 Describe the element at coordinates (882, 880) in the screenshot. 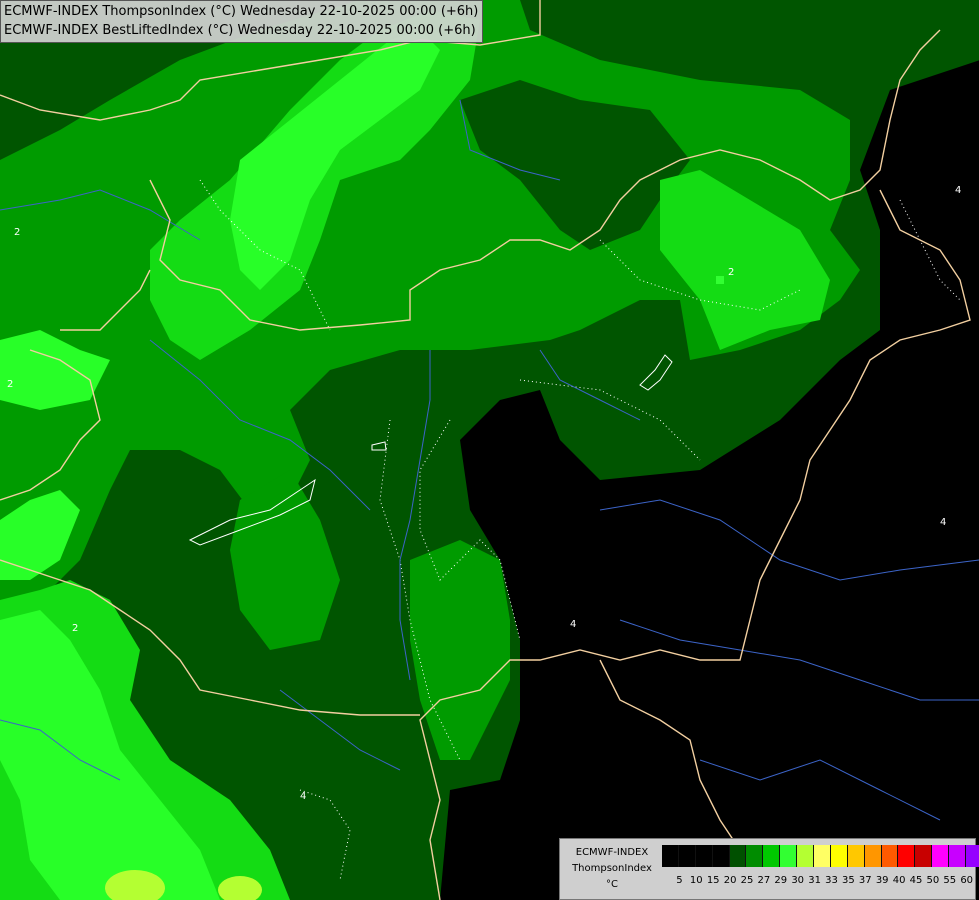

I see `legend-tick-label: 39` at that location.